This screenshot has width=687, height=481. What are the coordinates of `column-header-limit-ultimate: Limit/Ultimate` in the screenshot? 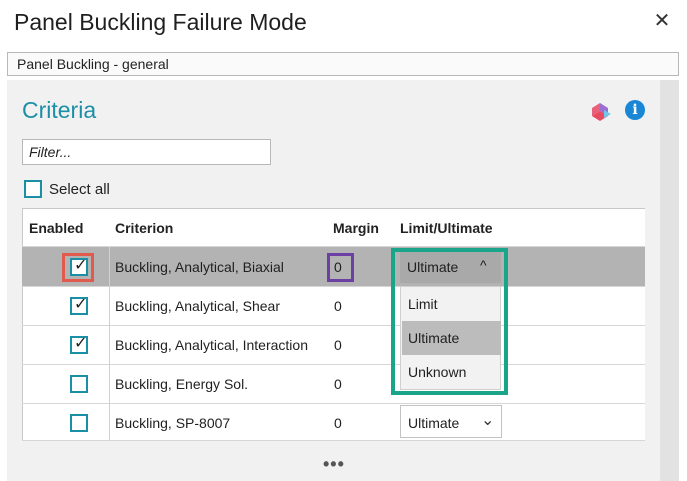 It's located at (446, 228).